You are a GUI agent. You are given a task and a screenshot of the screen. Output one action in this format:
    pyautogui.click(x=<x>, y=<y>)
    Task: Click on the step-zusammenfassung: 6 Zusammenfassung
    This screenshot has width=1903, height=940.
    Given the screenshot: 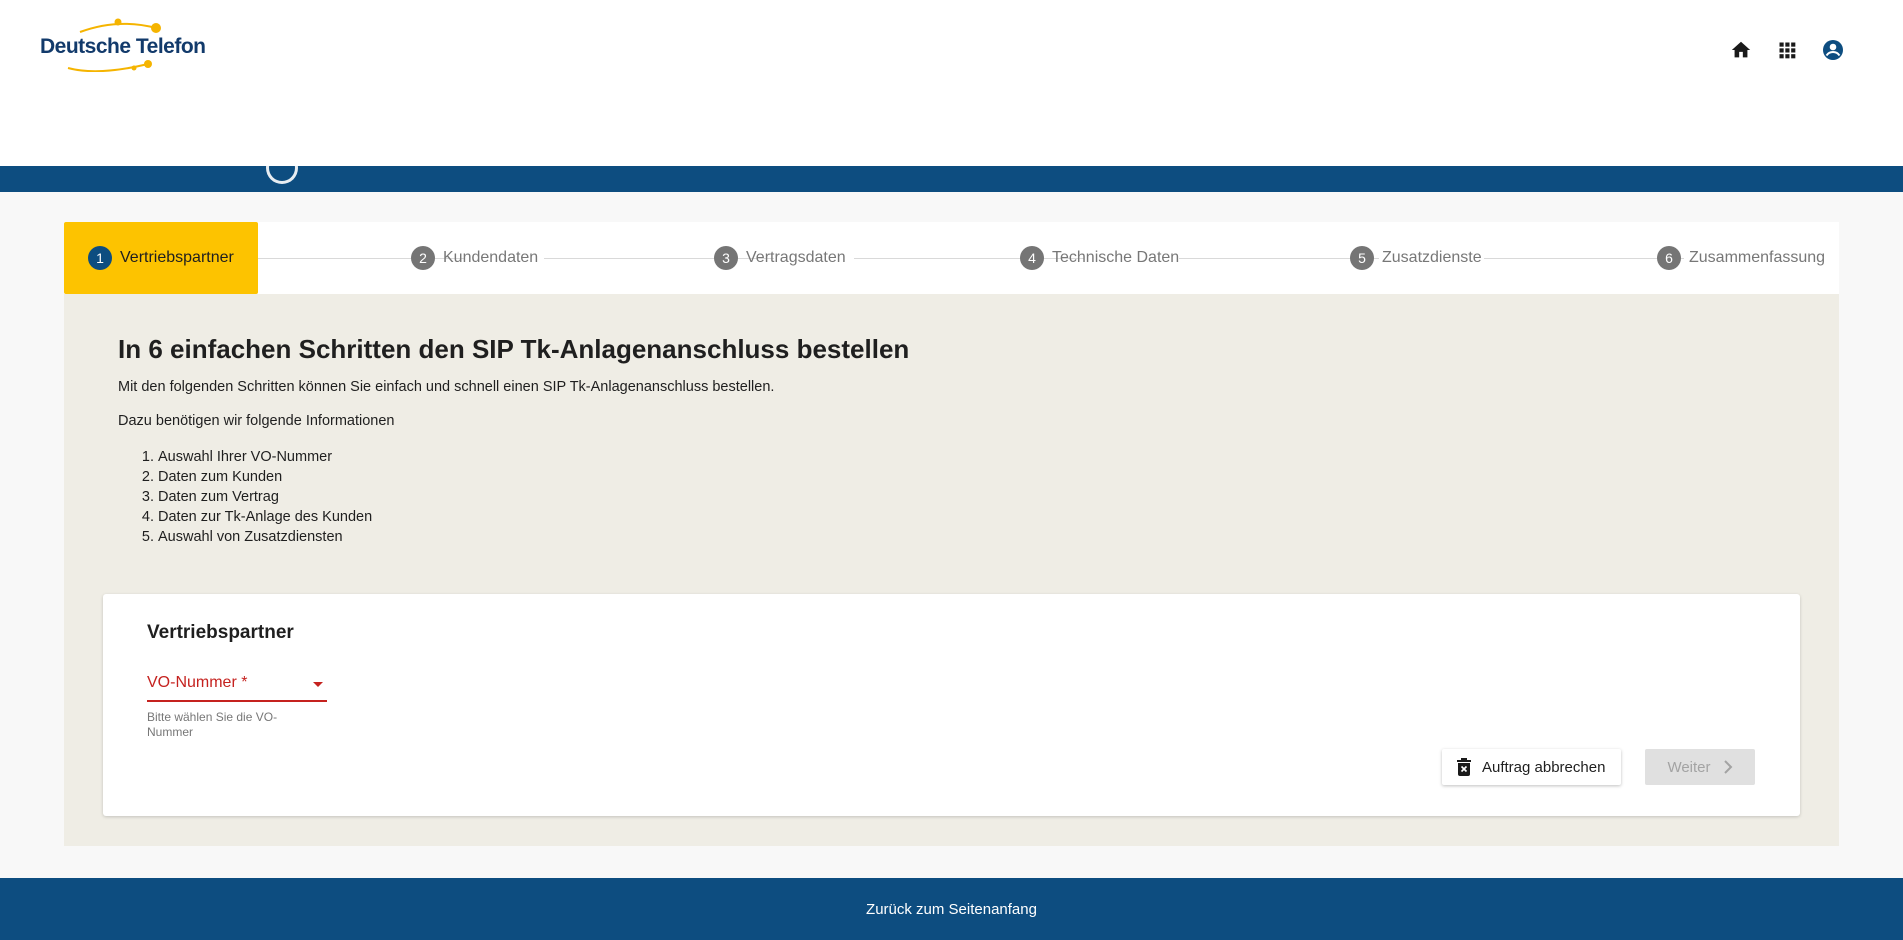 What is the action you would take?
    pyautogui.click(x=1741, y=258)
    